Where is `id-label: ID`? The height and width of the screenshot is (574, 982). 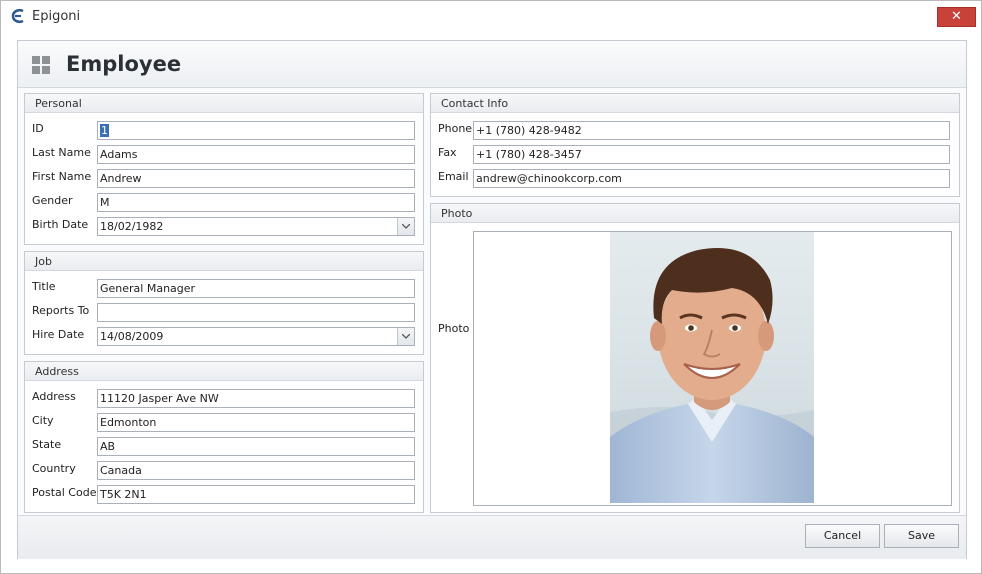 id-label: ID is located at coordinates (38, 128).